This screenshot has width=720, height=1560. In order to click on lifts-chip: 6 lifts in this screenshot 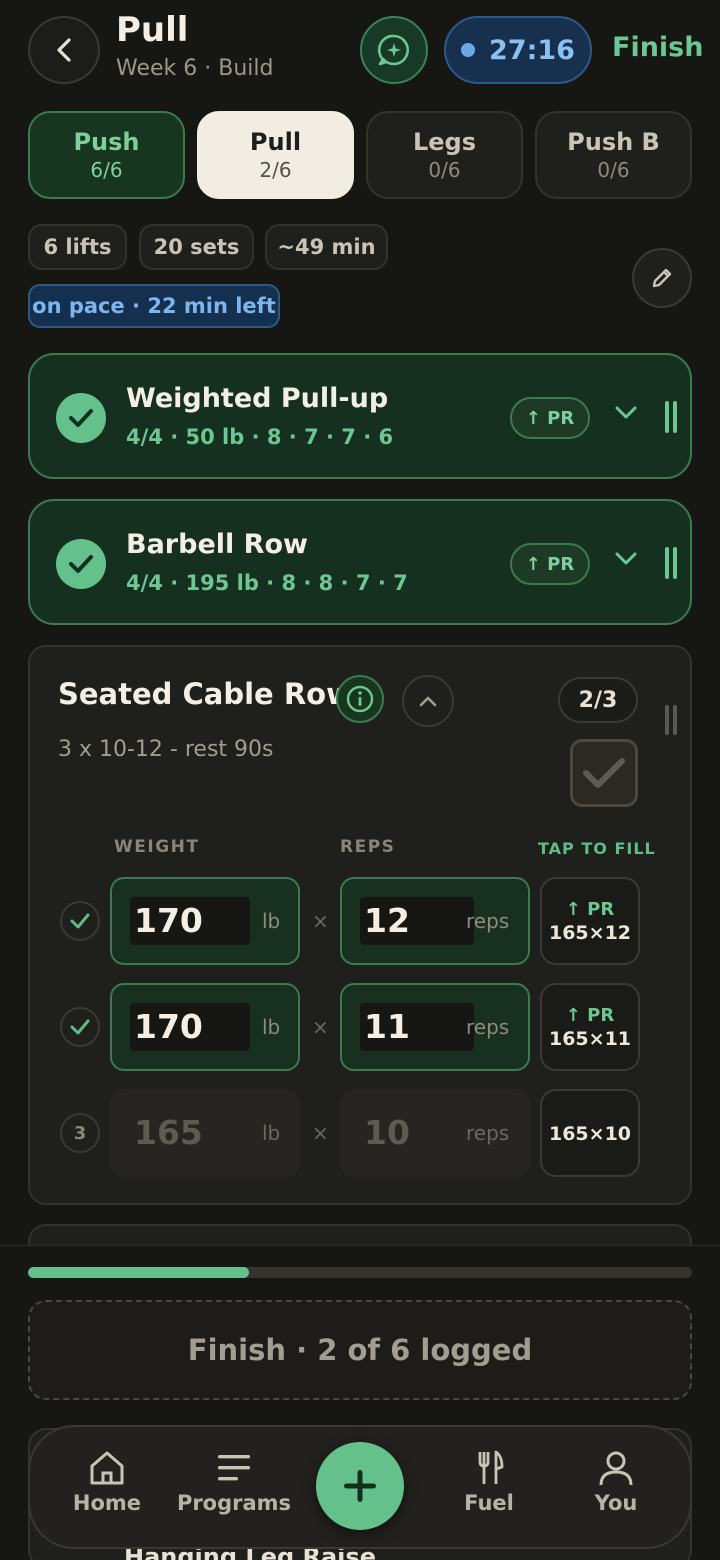, I will do `click(77, 247)`.